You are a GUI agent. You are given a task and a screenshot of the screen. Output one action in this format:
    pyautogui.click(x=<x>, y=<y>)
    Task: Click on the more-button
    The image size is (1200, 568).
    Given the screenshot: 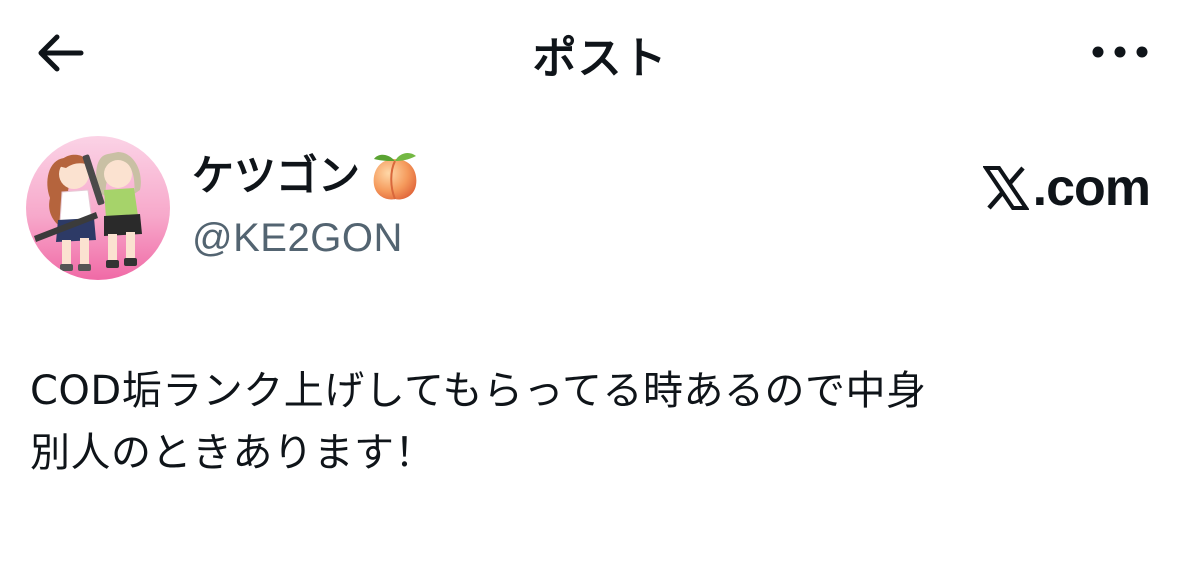 What is the action you would take?
    pyautogui.click(x=1120, y=52)
    